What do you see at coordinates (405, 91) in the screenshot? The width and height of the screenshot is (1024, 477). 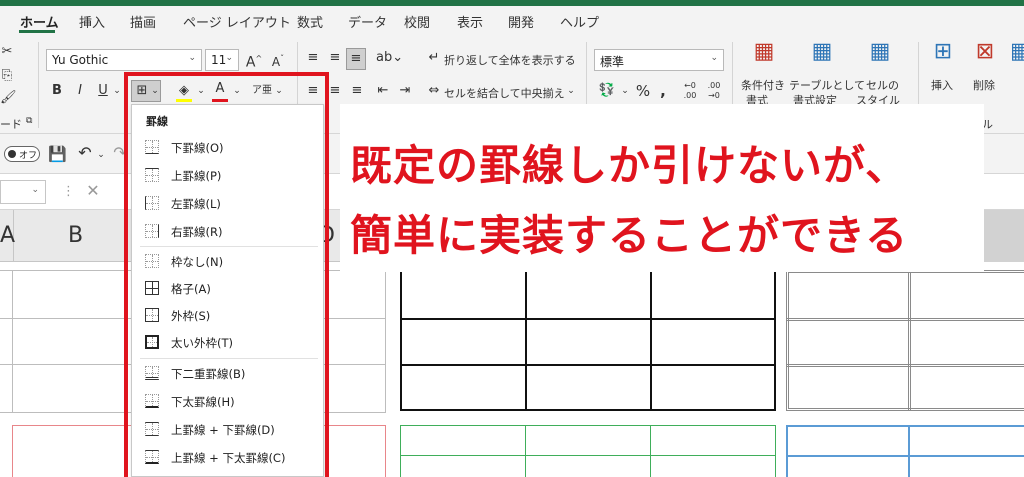 I see `increase-indent-icon: ⇥` at bounding box center [405, 91].